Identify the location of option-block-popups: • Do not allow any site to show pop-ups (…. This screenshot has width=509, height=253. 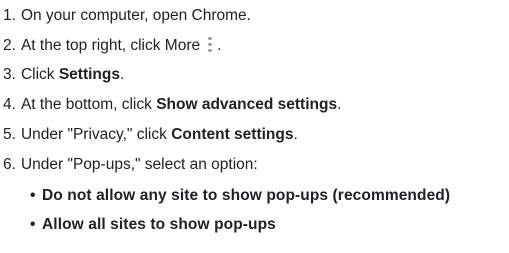
(240, 196).